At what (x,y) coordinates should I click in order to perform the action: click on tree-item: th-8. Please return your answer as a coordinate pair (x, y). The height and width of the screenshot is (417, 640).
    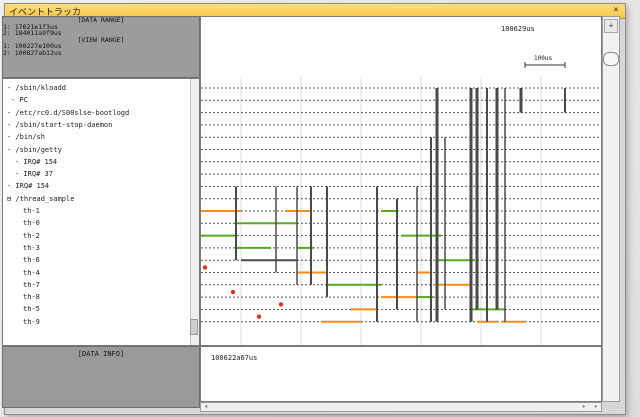
    Looking at the image, I should click on (31, 297).